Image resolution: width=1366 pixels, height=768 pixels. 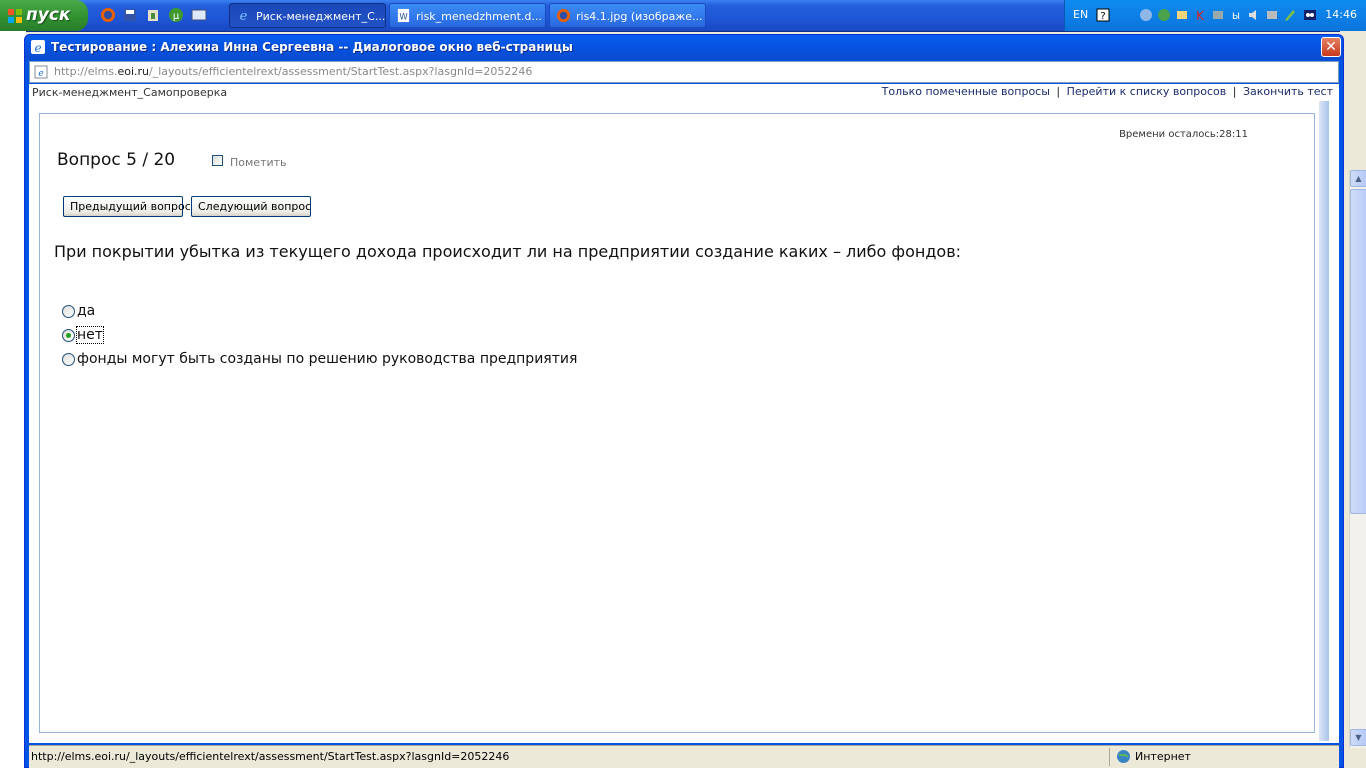 What do you see at coordinates (1080, 14) in the screenshot?
I see `language-indicator: EN` at bounding box center [1080, 14].